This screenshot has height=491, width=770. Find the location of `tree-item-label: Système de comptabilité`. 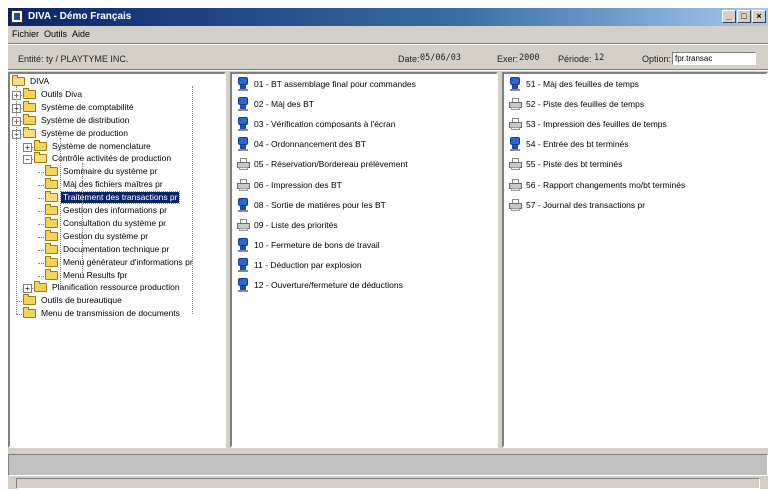

tree-item-label: Système de comptabilité is located at coordinates (87, 106).